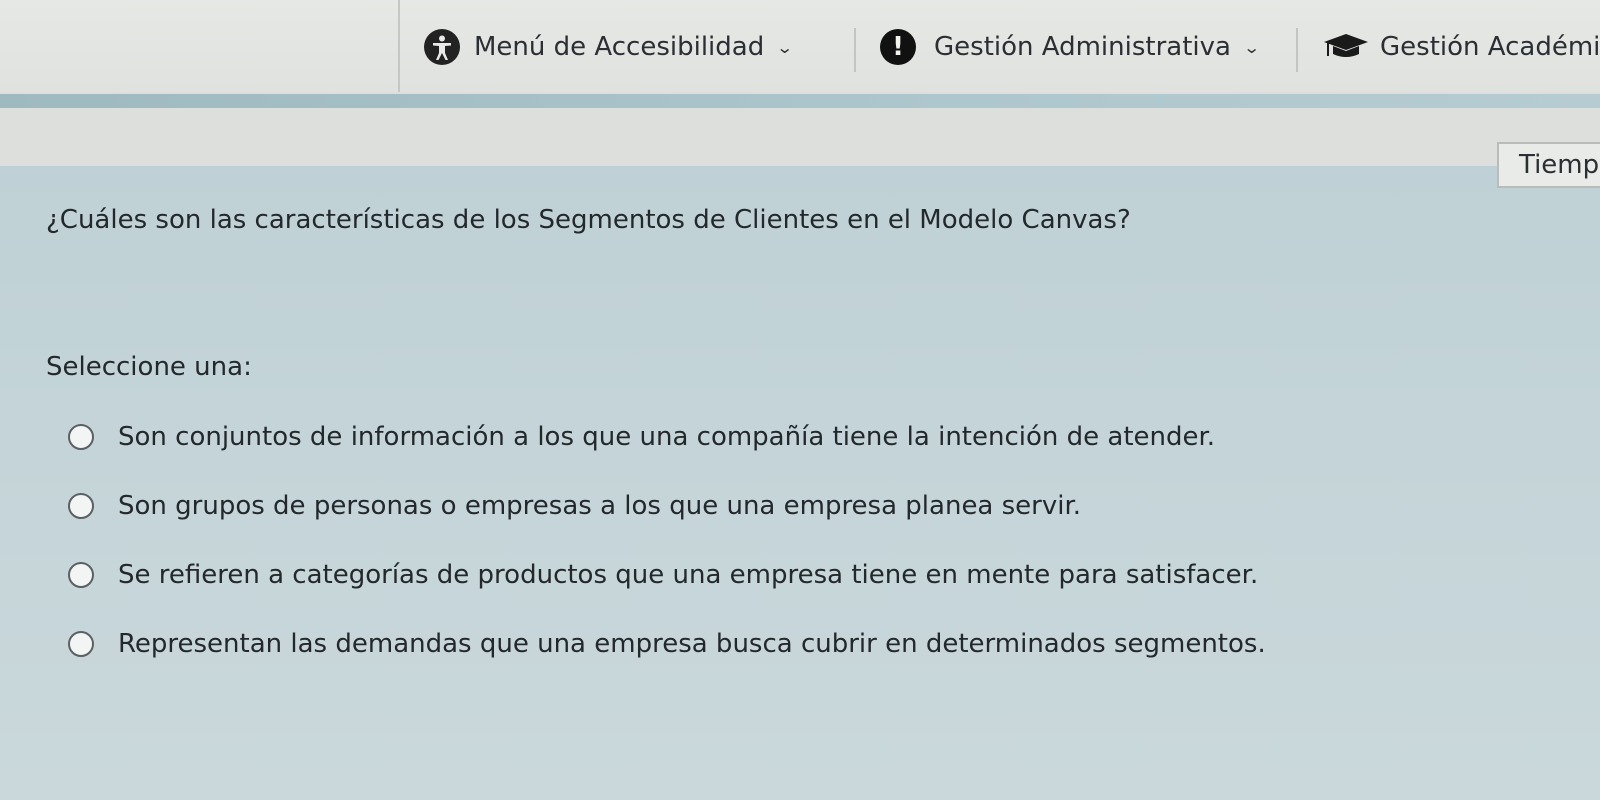 The width and height of the screenshot is (1600, 800). I want to click on nav-academic-management: Gestión Académi, so click(1461, 47).